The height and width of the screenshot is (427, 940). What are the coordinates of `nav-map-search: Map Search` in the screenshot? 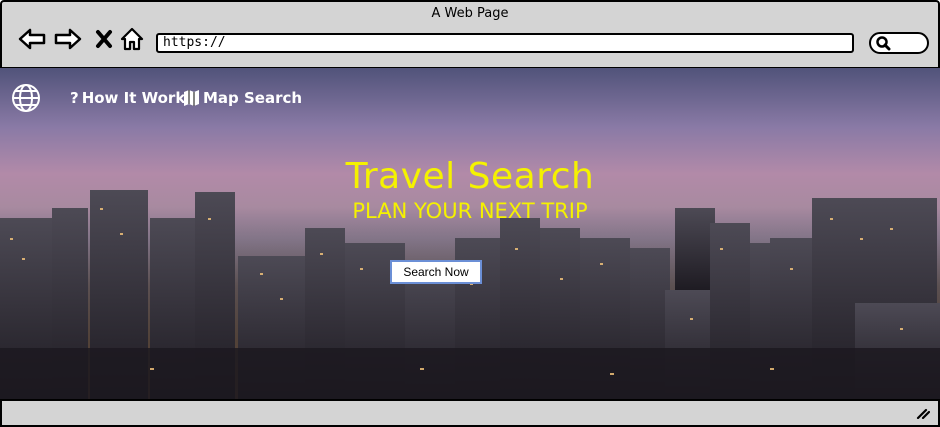 It's located at (242, 98).